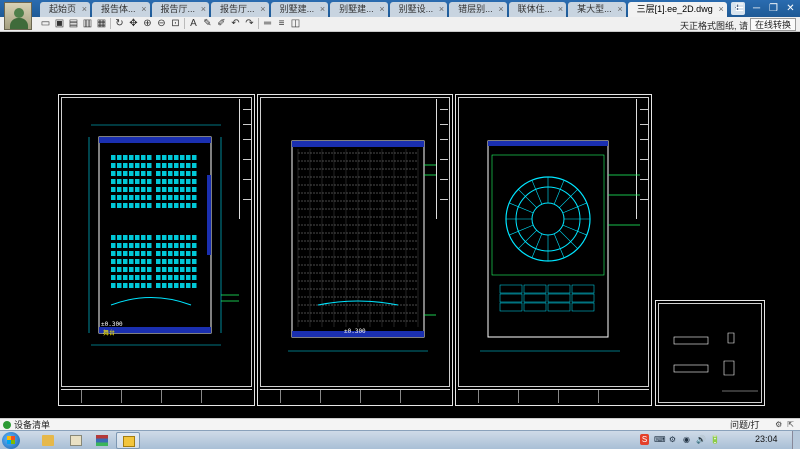 This screenshot has width=800, height=449. I want to click on explorer-taskbar-button, so click(48, 440).